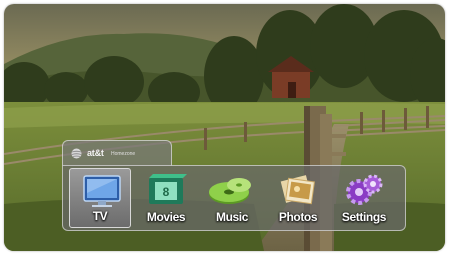 The image size is (449, 256). Describe the element at coordinates (364, 189) in the screenshot. I see `gears-icon` at that location.